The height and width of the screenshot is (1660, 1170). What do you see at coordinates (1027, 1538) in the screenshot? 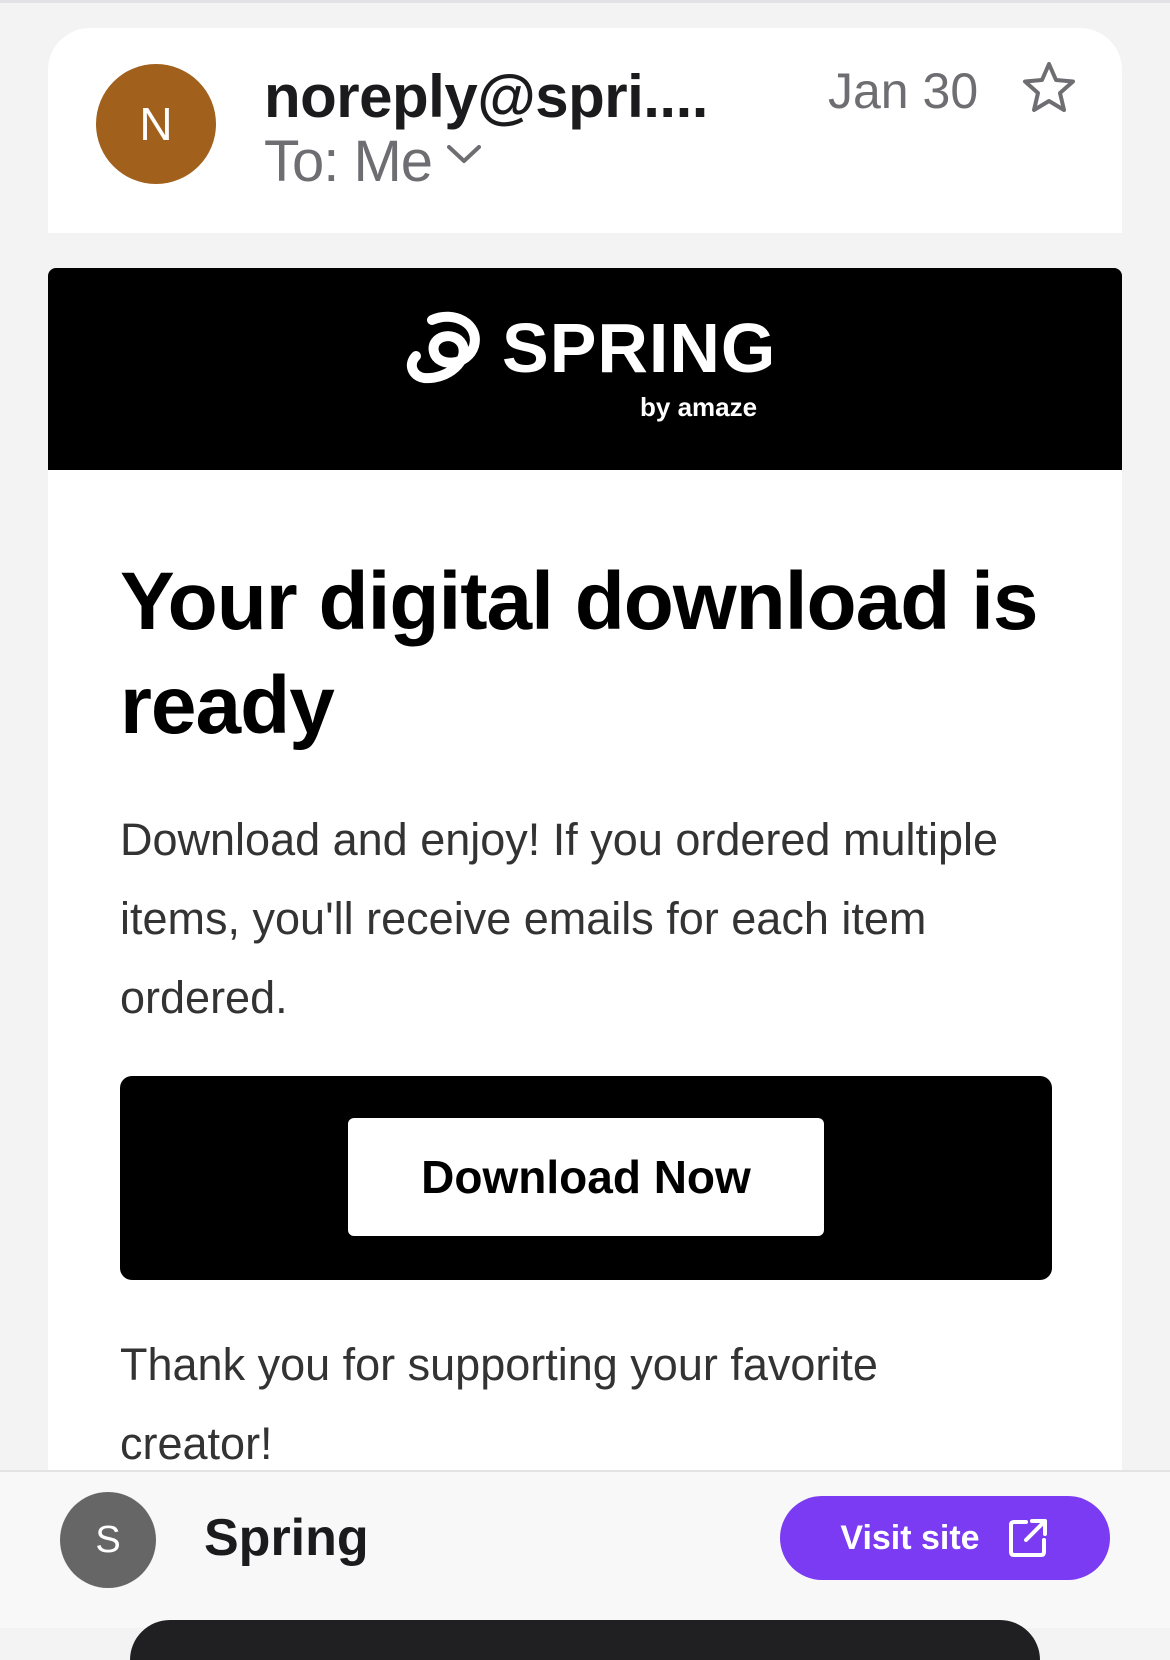
I see `external-link-icon` at bounding box center [1027, 1538].